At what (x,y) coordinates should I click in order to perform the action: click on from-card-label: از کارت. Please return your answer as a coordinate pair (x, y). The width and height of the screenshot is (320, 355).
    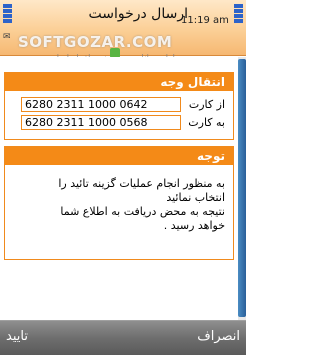
    Looking at the image, I should click on (206, 104).